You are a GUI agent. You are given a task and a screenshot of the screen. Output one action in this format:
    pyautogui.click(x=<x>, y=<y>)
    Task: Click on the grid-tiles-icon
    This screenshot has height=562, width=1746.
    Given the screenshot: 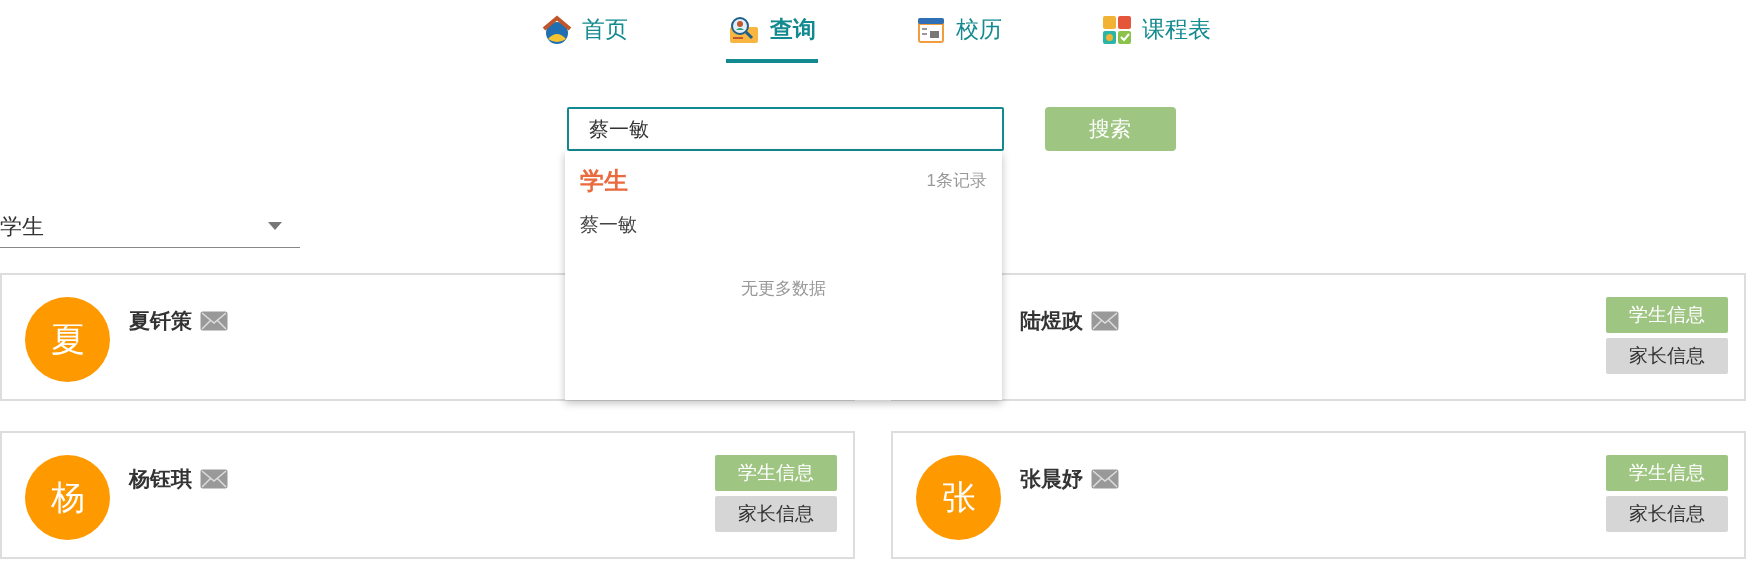 What is the action you would take?
    pyautogui.click(x=1116, y=29)
    